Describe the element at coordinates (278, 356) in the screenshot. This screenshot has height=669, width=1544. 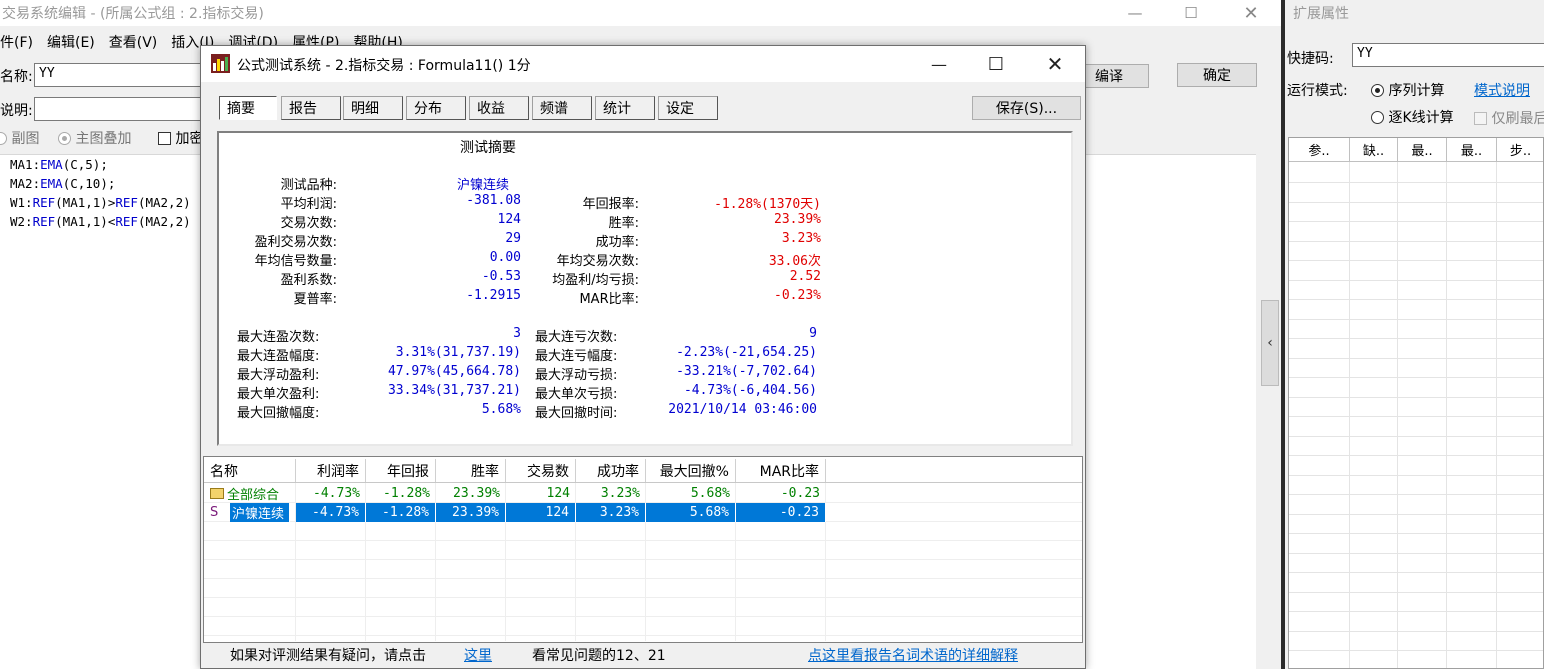
I see `metric-label: 最大连盈幅度:` at that location.